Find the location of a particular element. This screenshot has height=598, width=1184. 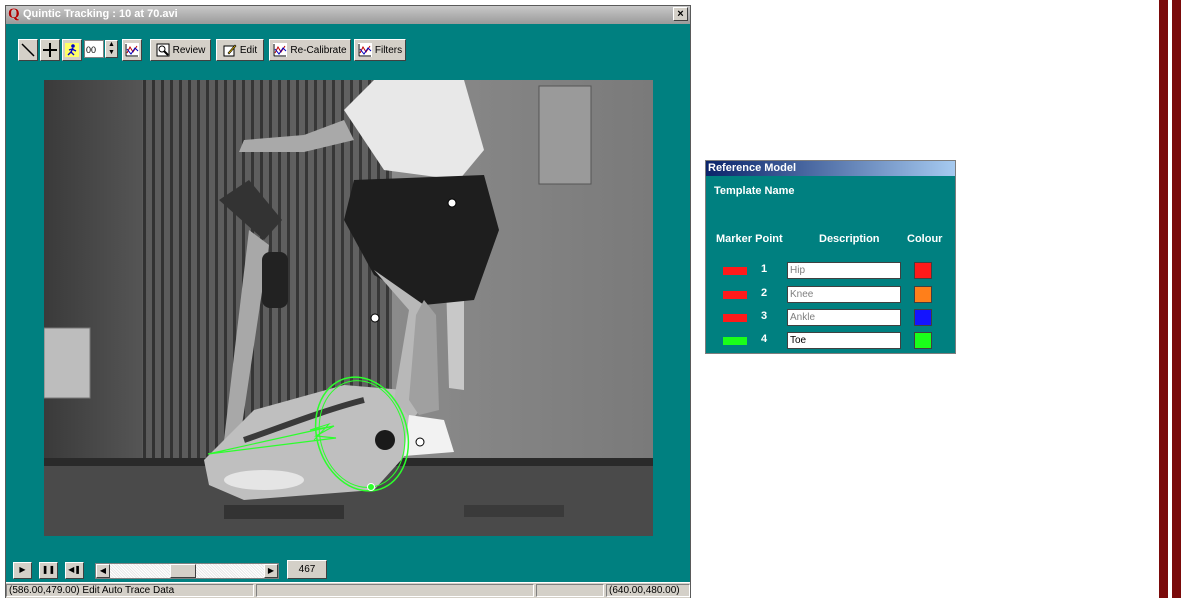

edit-button: Edit is located at coordinates (240, 50).